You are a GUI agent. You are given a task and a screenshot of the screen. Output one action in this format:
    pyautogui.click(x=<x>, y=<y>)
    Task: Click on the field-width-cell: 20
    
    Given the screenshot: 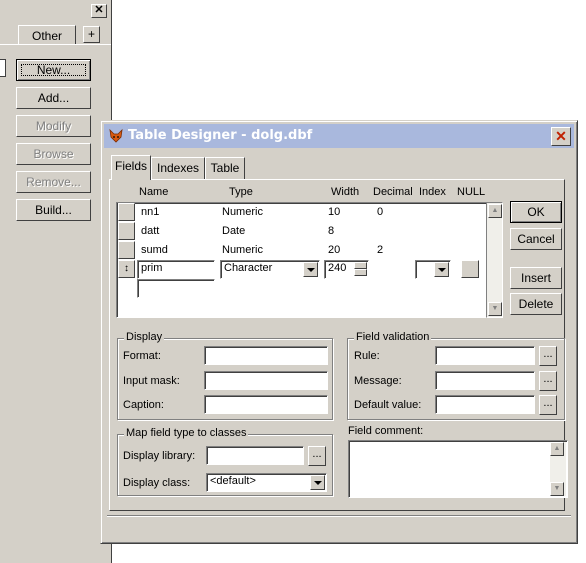 What is the action you would take?
    pyautogui.click(x=334, y=250)
    